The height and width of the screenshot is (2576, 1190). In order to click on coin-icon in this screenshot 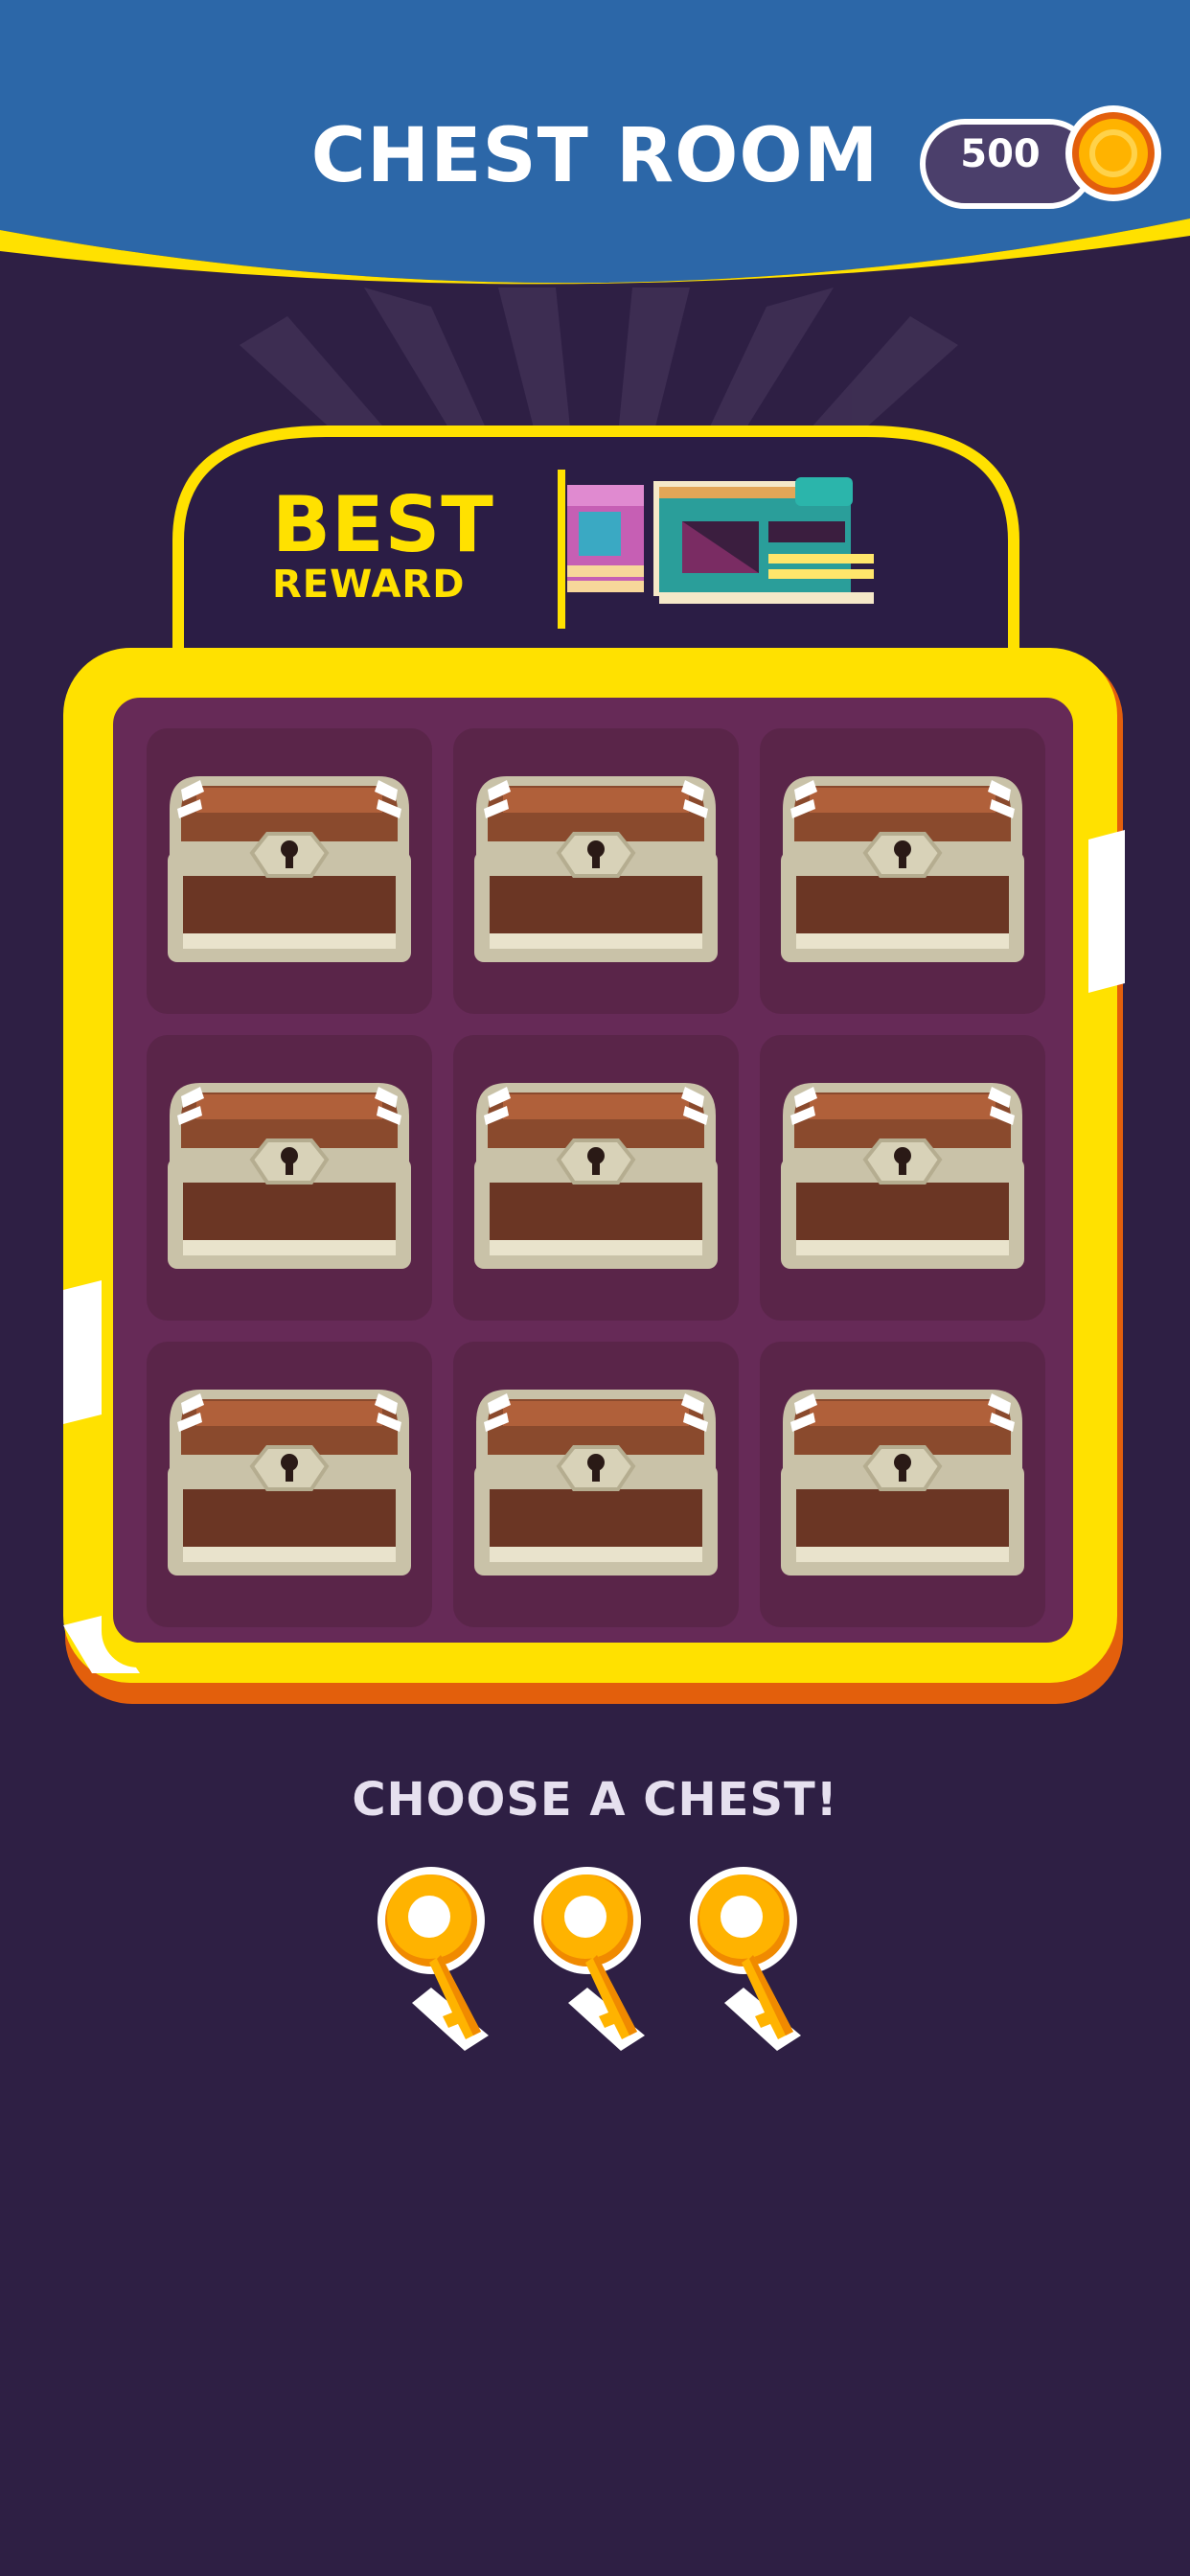, I will do `click(1113, 153)`.